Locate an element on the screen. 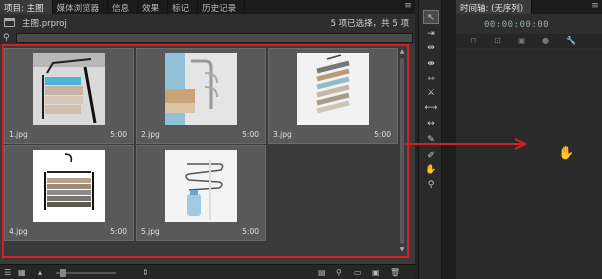 This screenshot has height=279, width=602. trash-icon: 🗑 is located at coordinates (395, 272).